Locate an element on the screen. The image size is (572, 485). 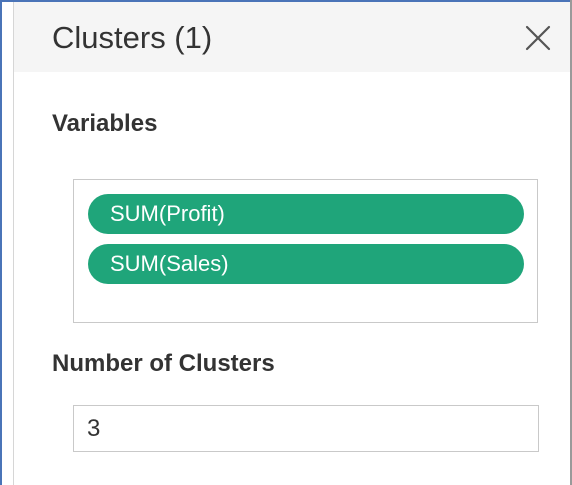
variable-pill-label: SUM(Sales) is located at coordinates (169, 263).